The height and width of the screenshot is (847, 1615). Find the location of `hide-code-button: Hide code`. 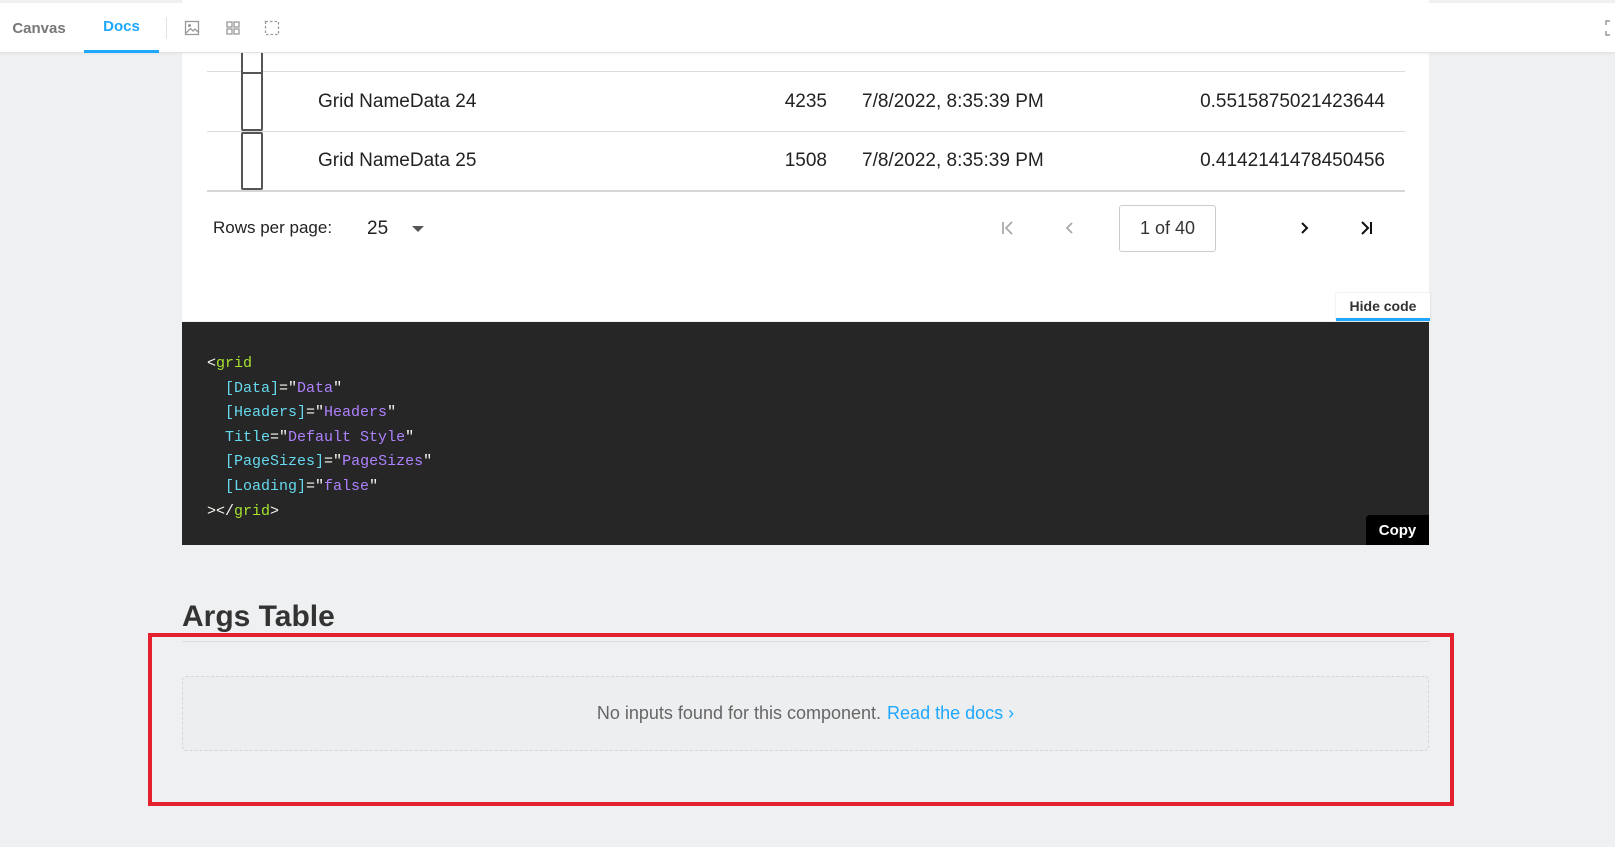

hide-code-button: Hide code is located at coordinates (1383, 307).